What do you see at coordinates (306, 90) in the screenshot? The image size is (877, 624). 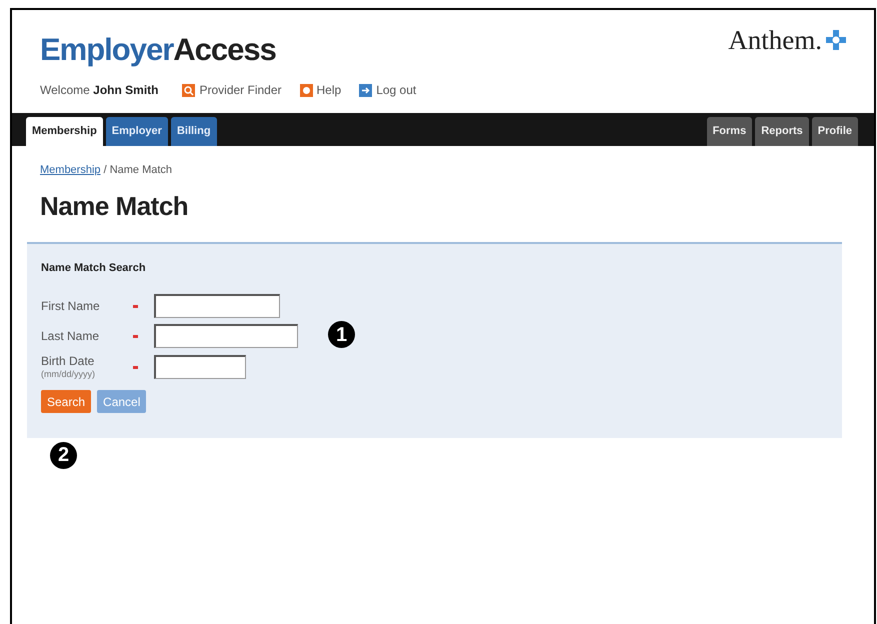 I see `help-icon` at bounding box center [306, 90].